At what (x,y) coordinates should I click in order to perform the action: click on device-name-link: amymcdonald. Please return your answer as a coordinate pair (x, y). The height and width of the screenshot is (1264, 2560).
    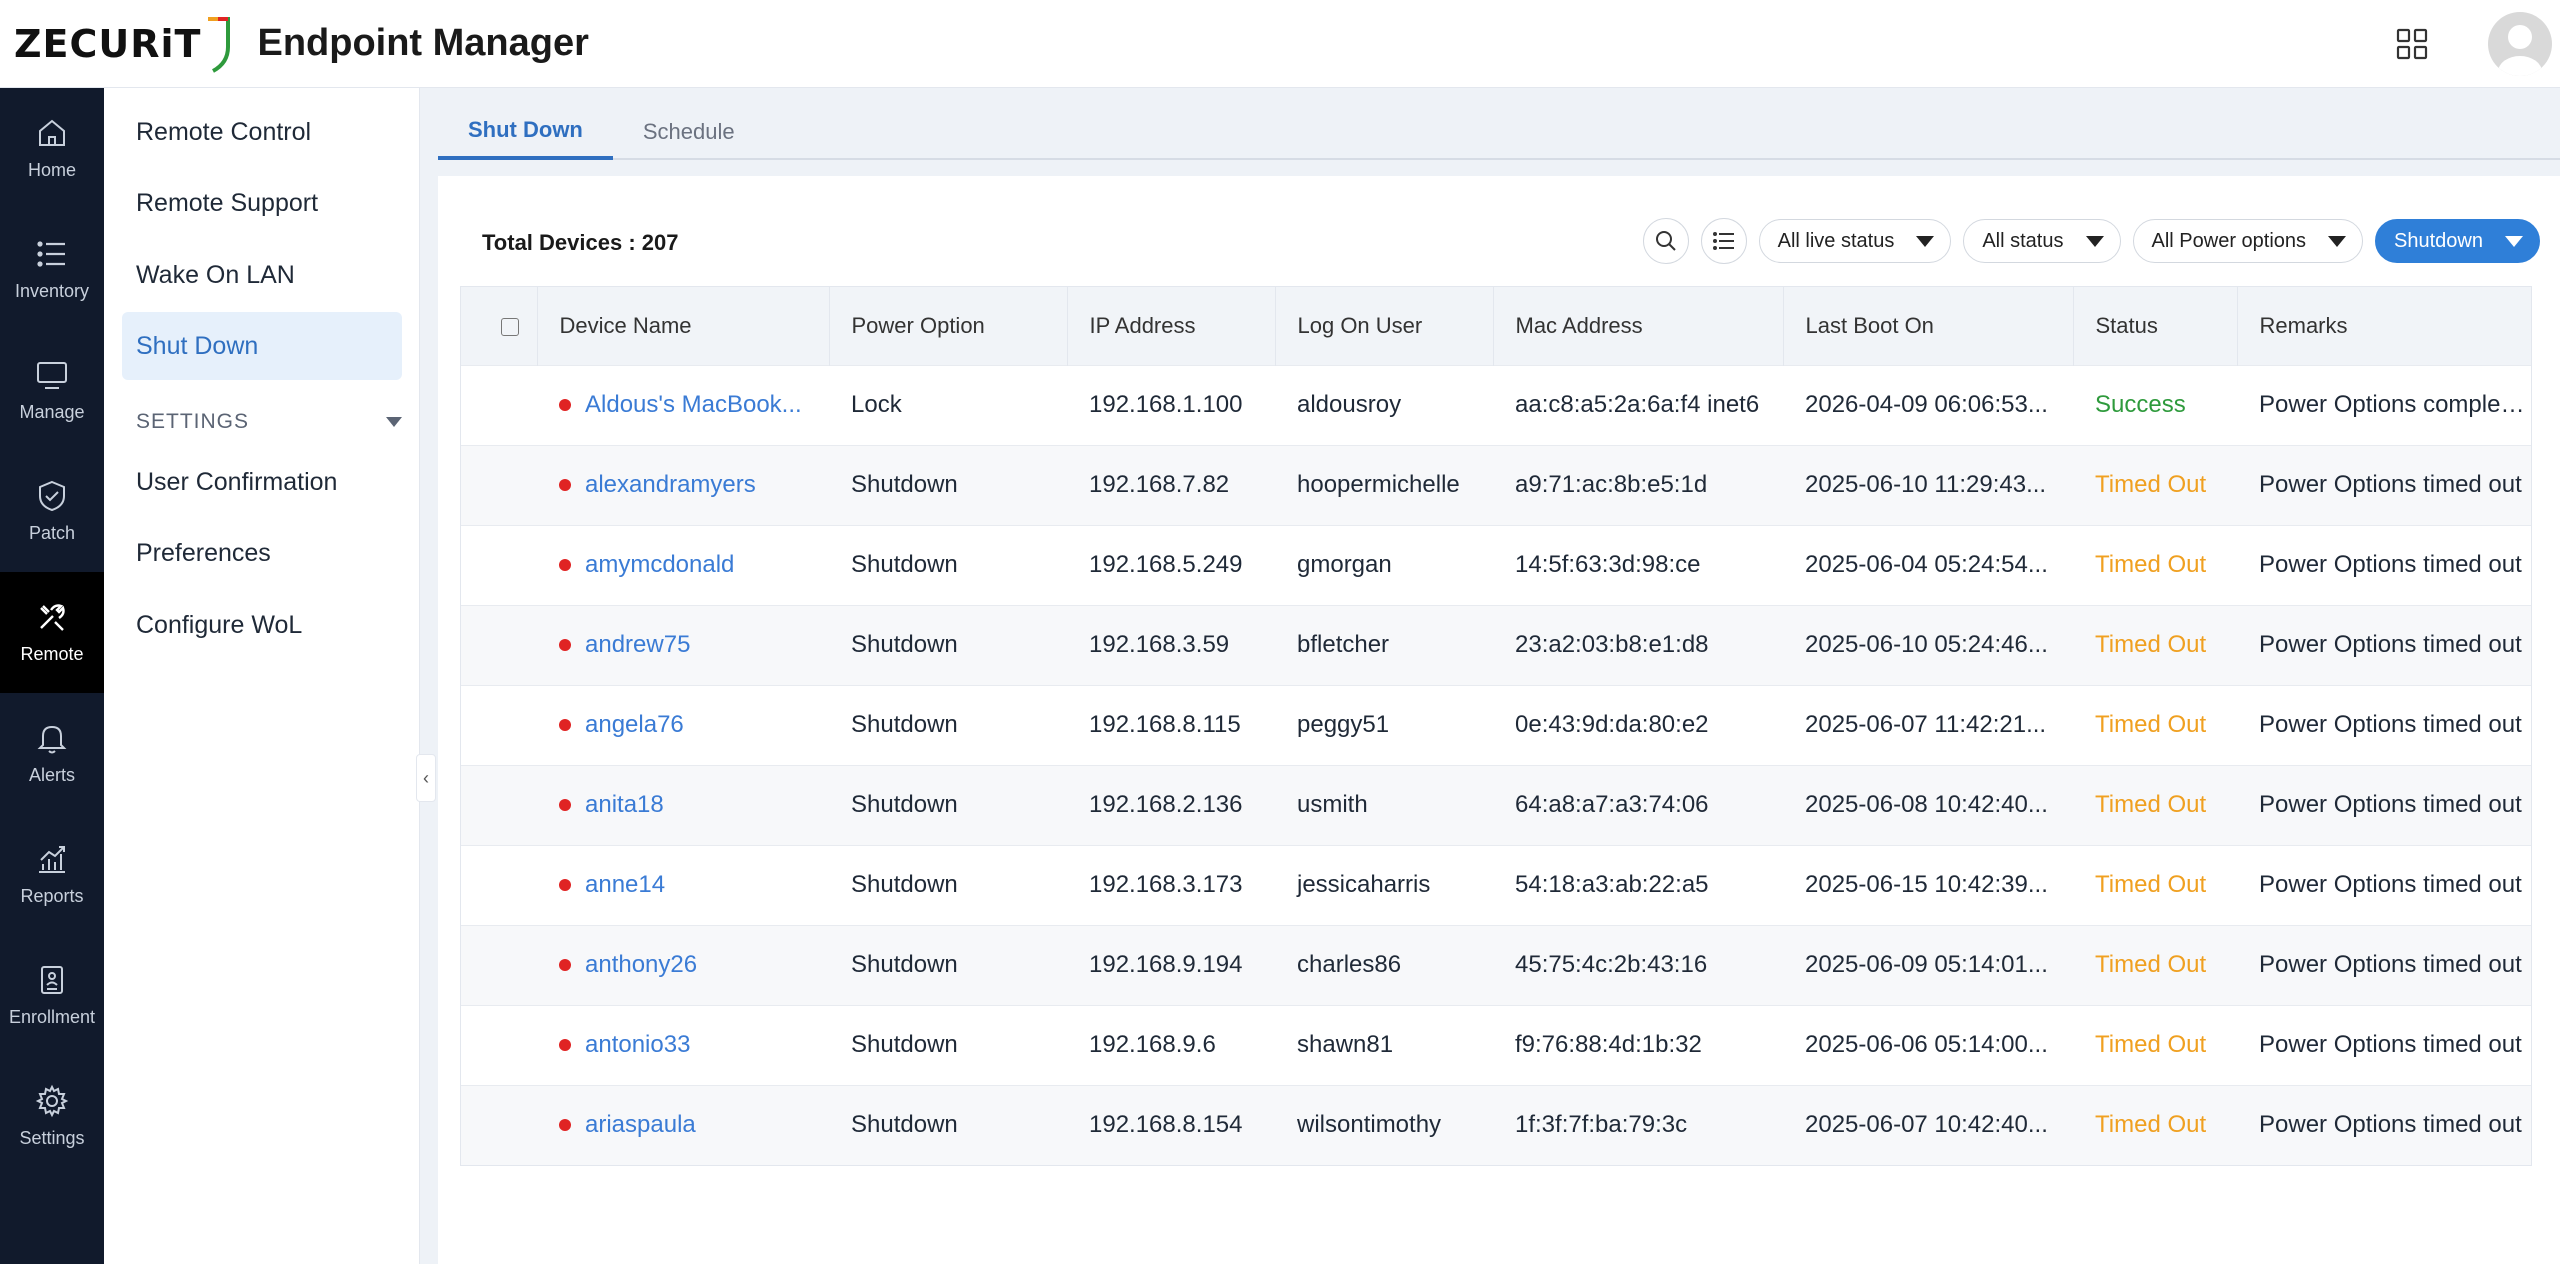
    Looking at the image, I should click on (659, 565).